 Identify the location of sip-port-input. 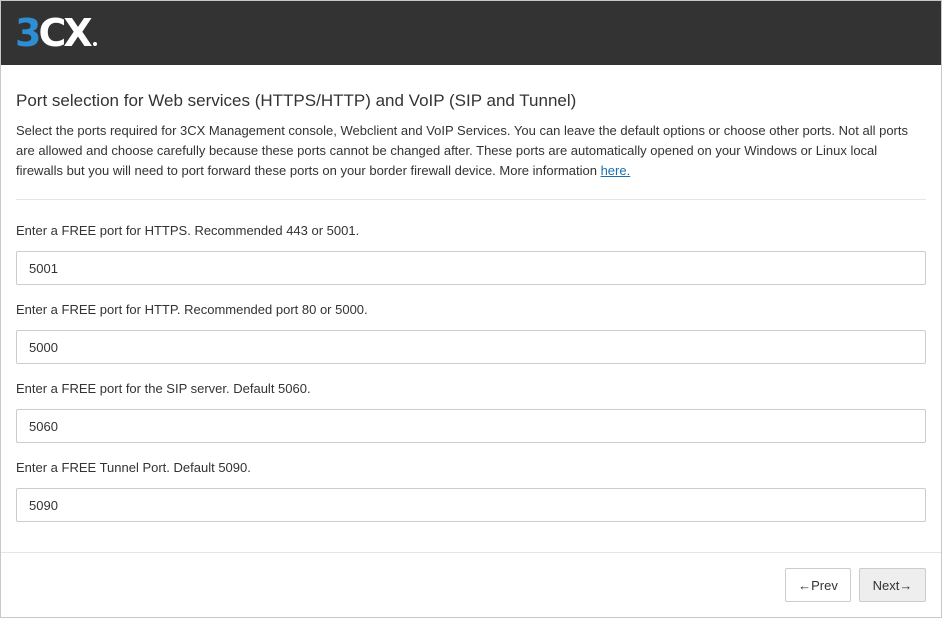
(471, 426).